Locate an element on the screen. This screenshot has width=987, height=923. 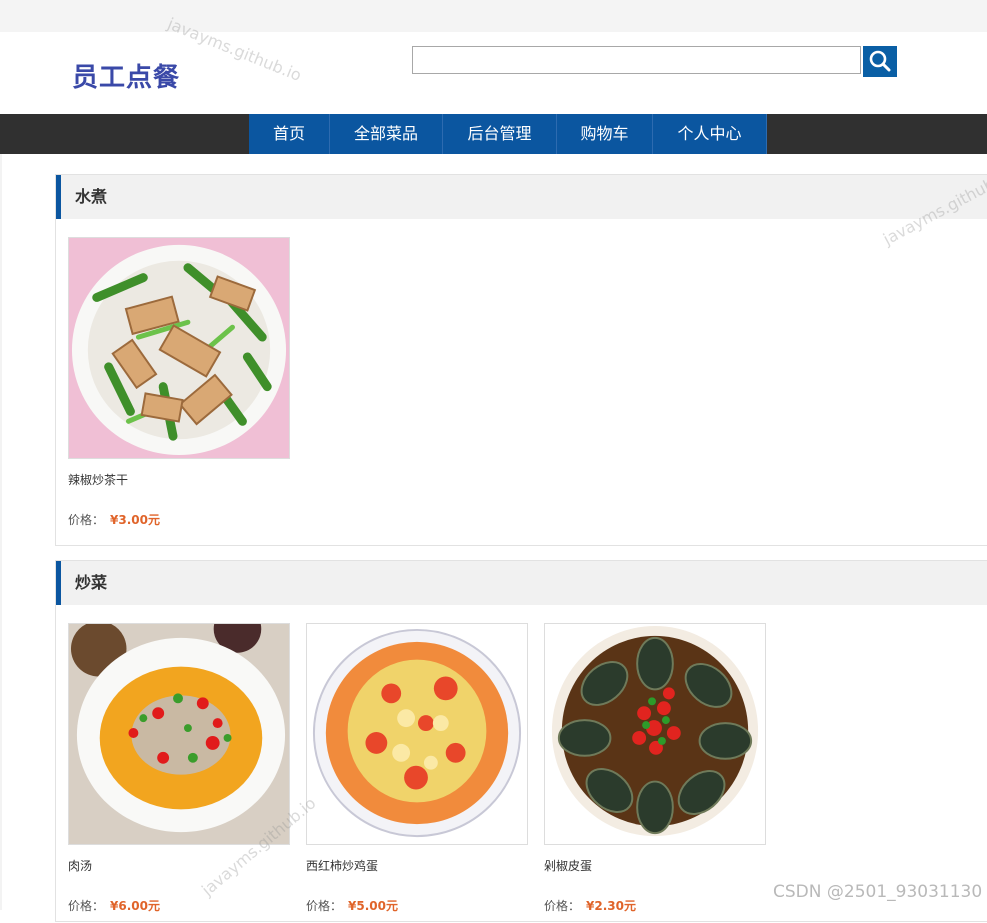
nav-item-home: 首页 is located at coordinates (289, 134).